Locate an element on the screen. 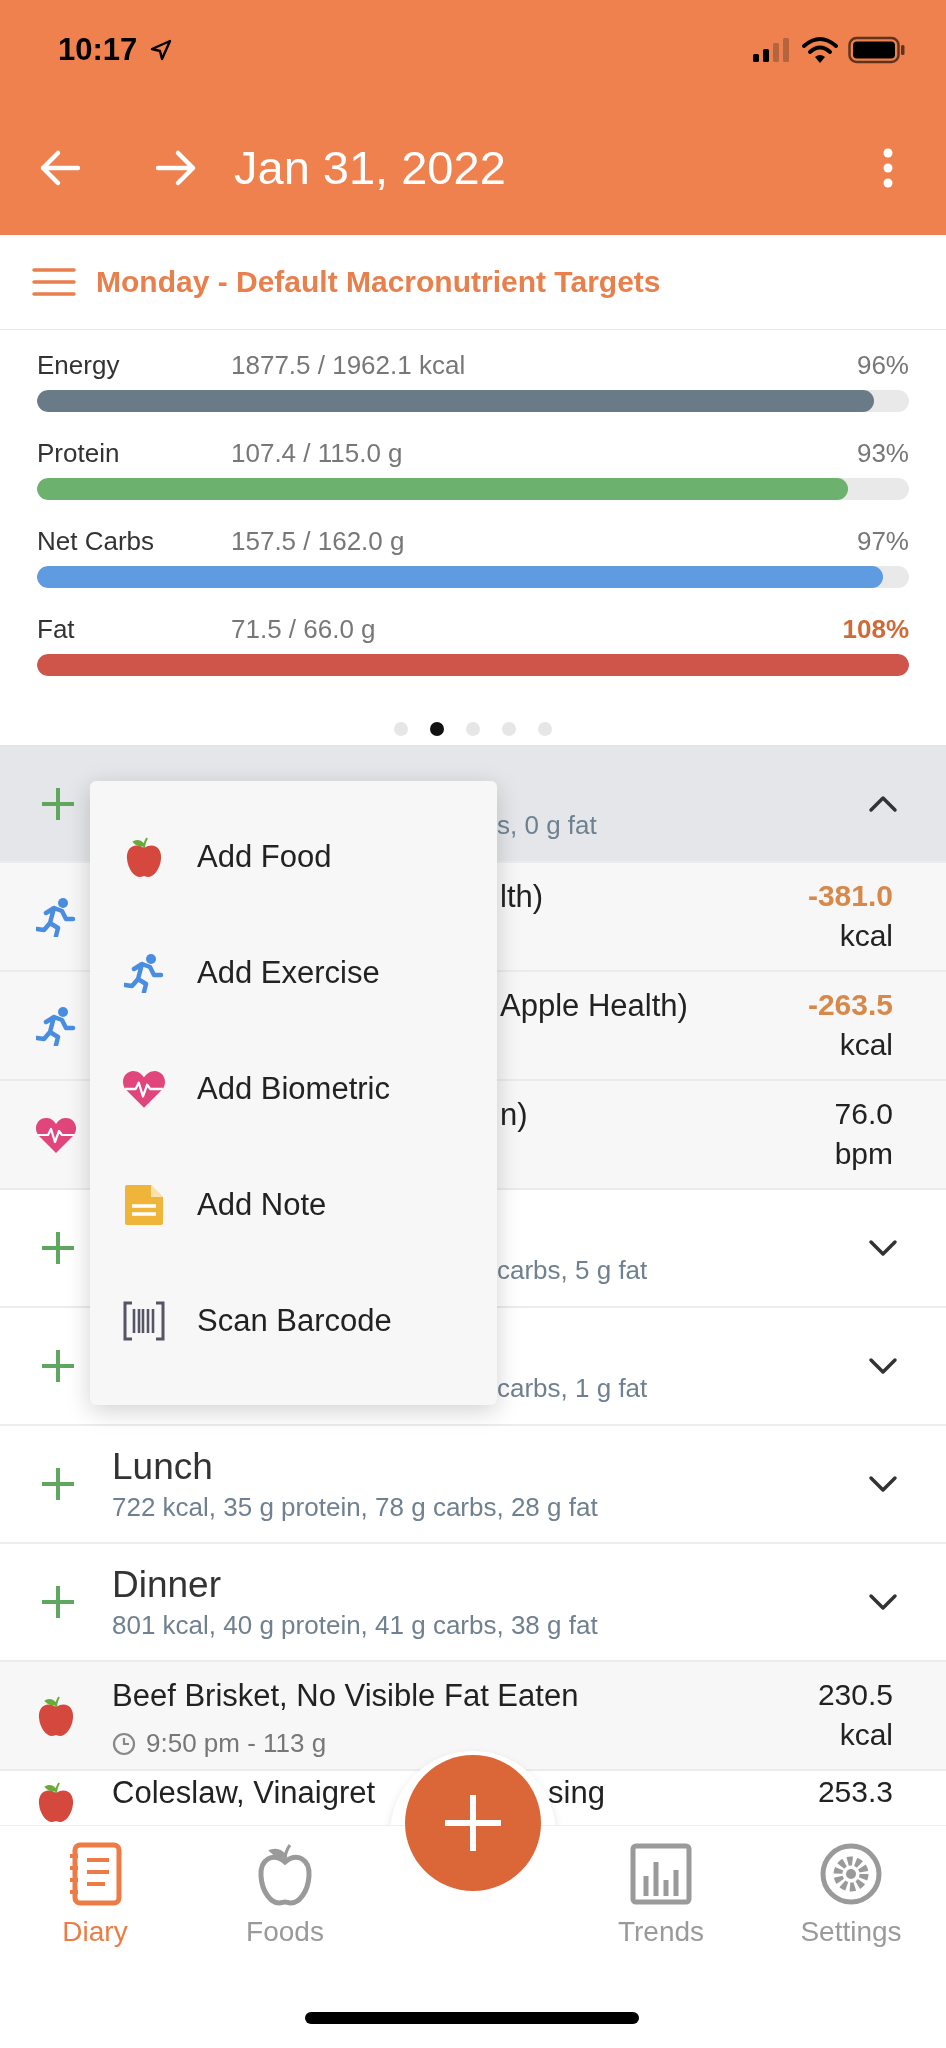 The image size is (946, 2048). entry-name: sing is located at coordinates (576, 1793).